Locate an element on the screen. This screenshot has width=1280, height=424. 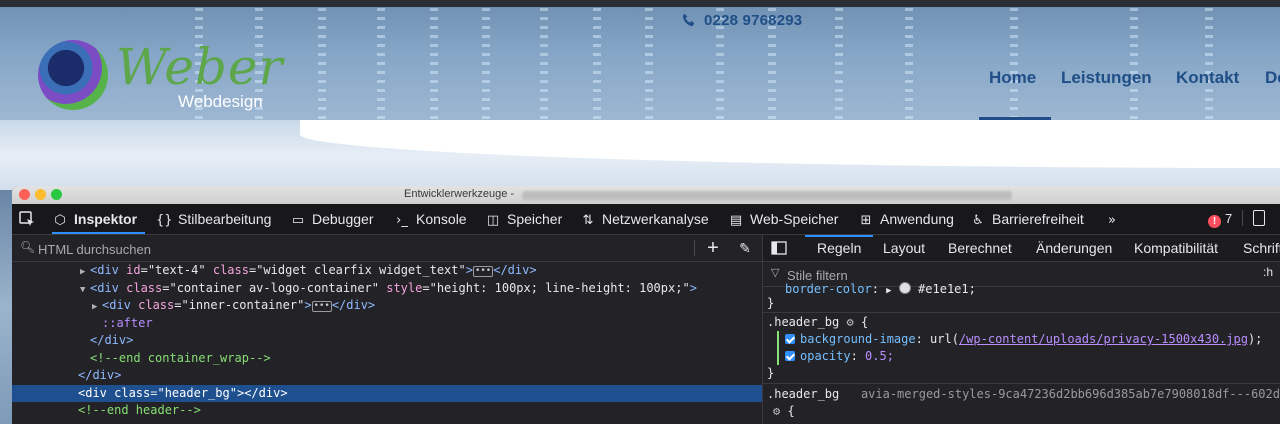
inspector-icon: ⬡ is located at coordinates (60, 220).